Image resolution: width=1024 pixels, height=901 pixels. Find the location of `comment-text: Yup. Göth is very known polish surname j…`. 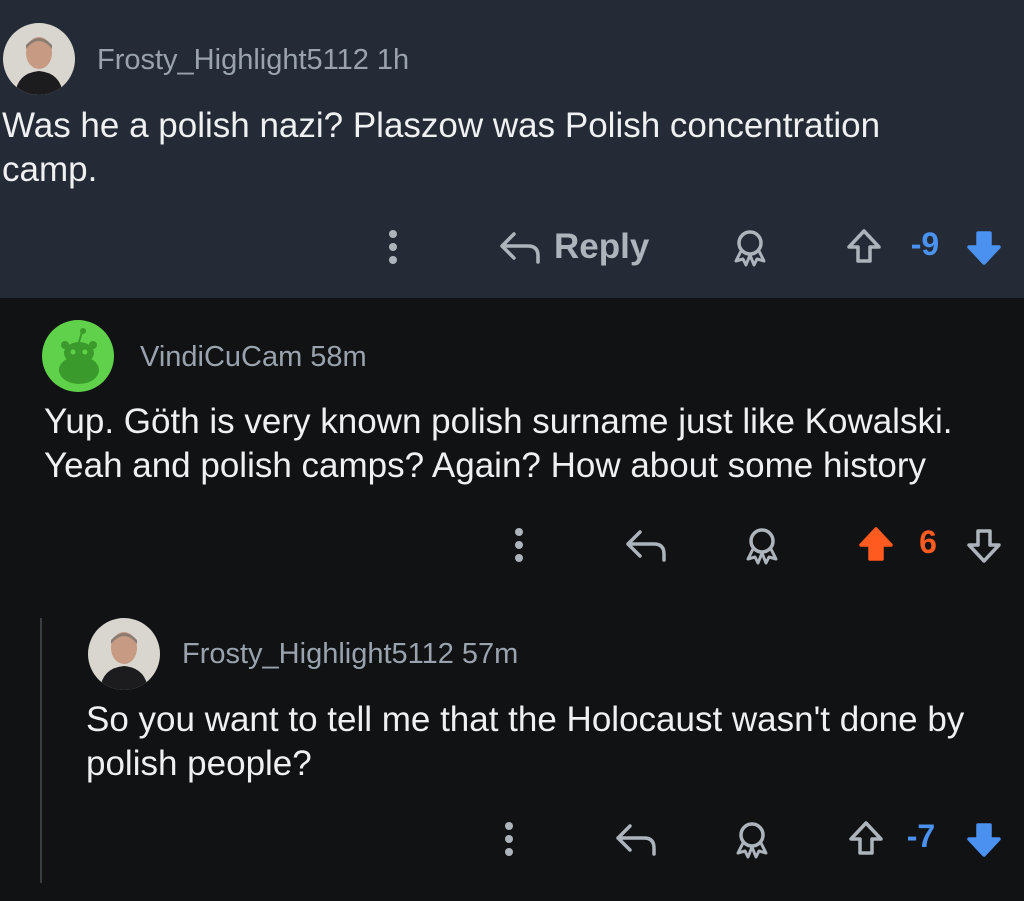

comment-text: Yup. Göth is very known polish surname j… is located at coordinates (498, 443).